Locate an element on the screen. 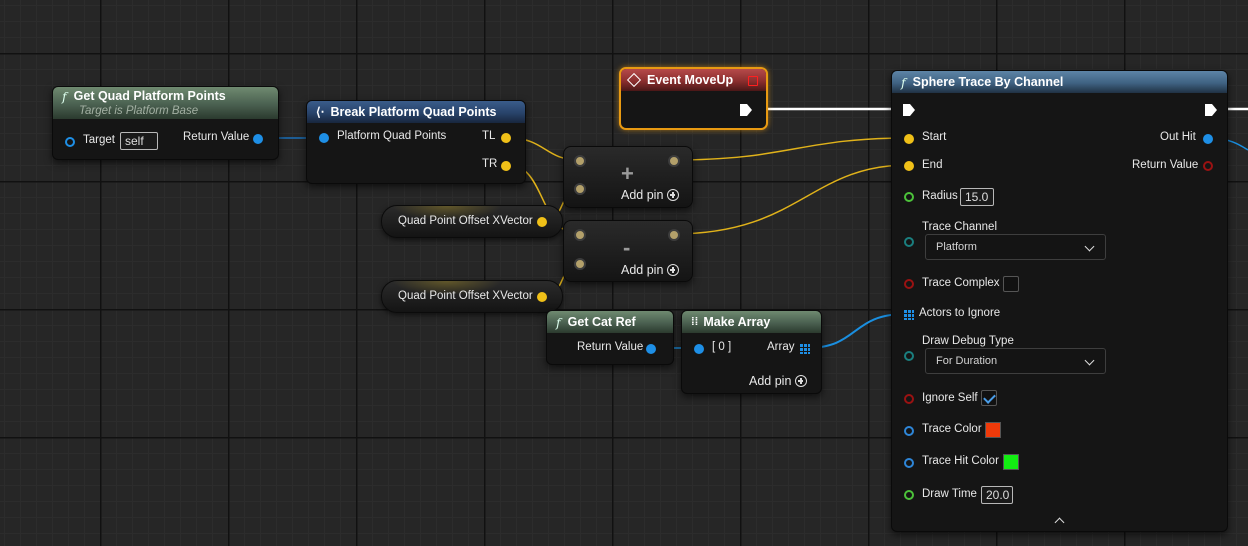  node-title: Get Cat Ref is located at coordinates (601, 322).